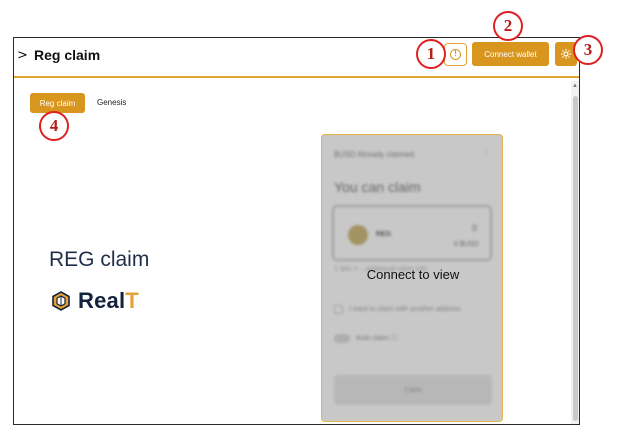 The width and height of the screenshot is (618, 436). I want to click on claim-button: Claim, so click(413, 390).